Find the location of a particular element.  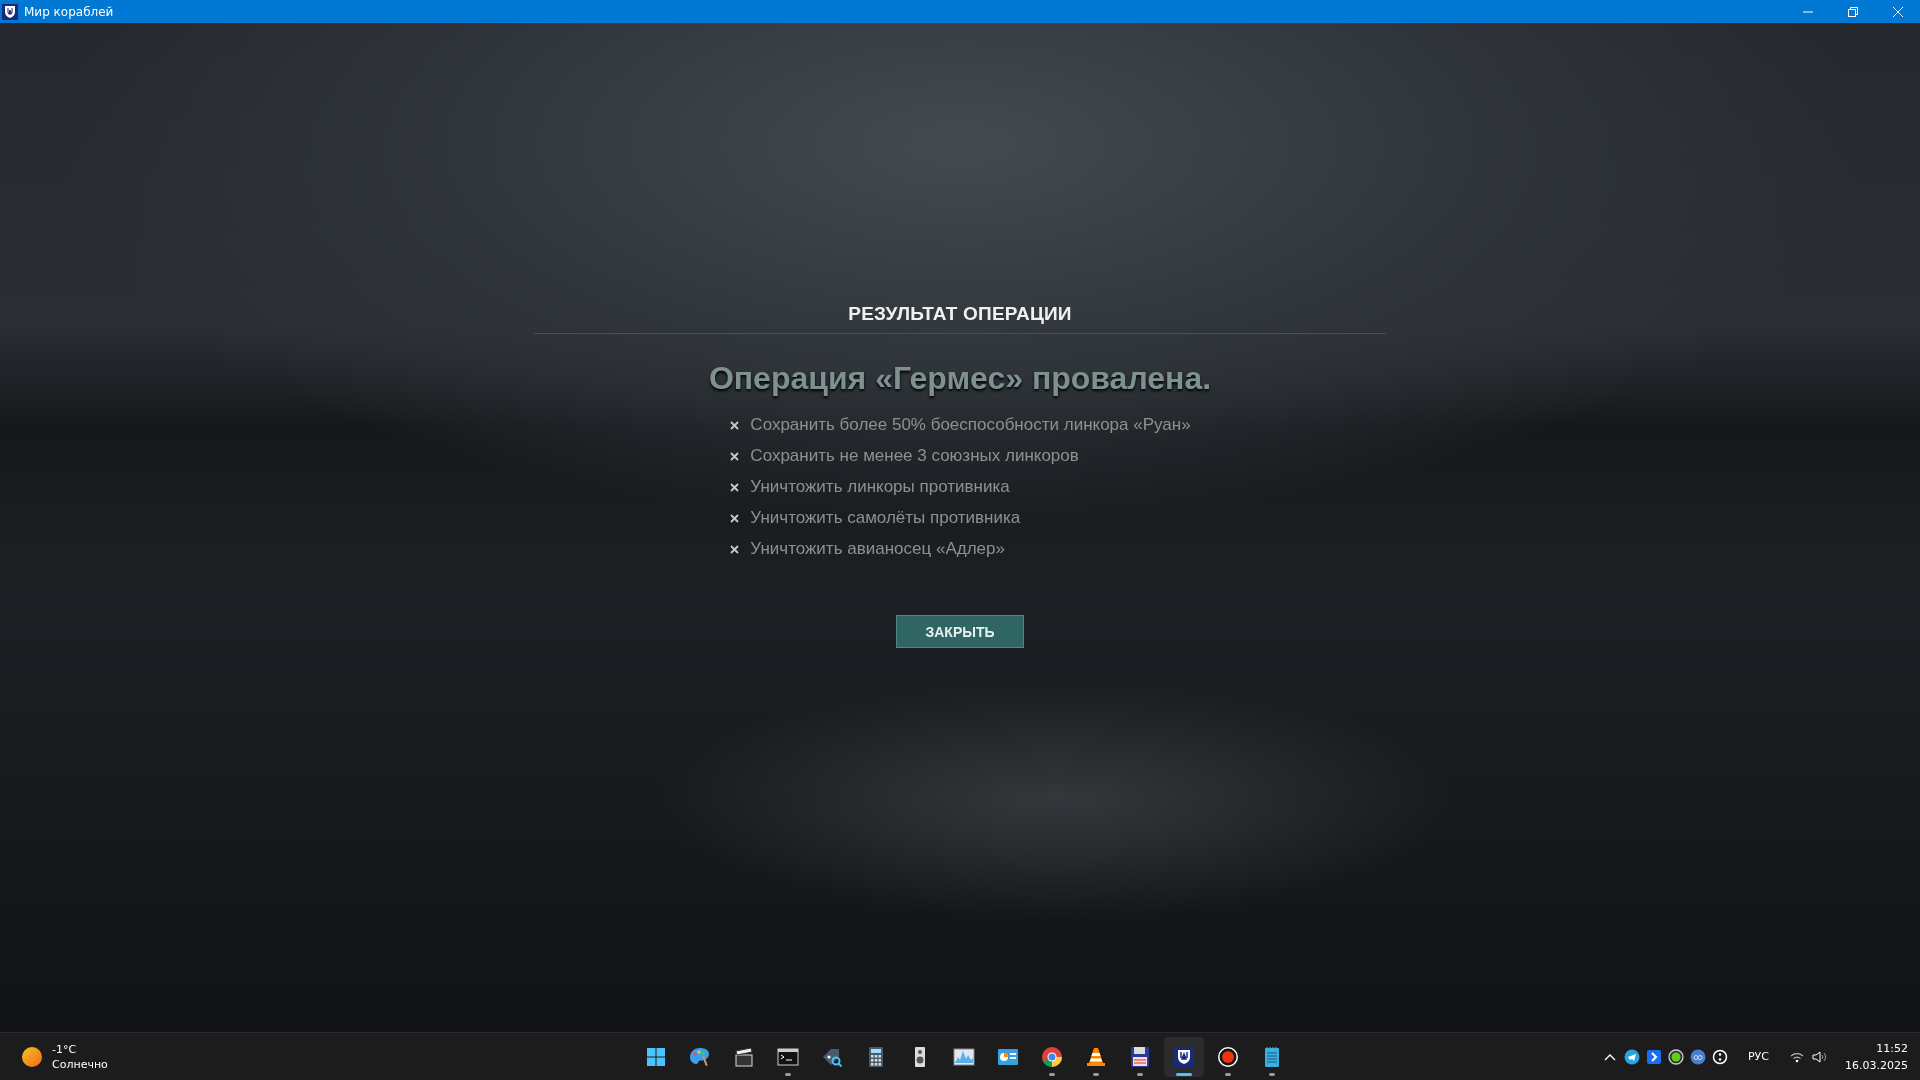

time: 11:52 is located at coordinates (1892, 1048).